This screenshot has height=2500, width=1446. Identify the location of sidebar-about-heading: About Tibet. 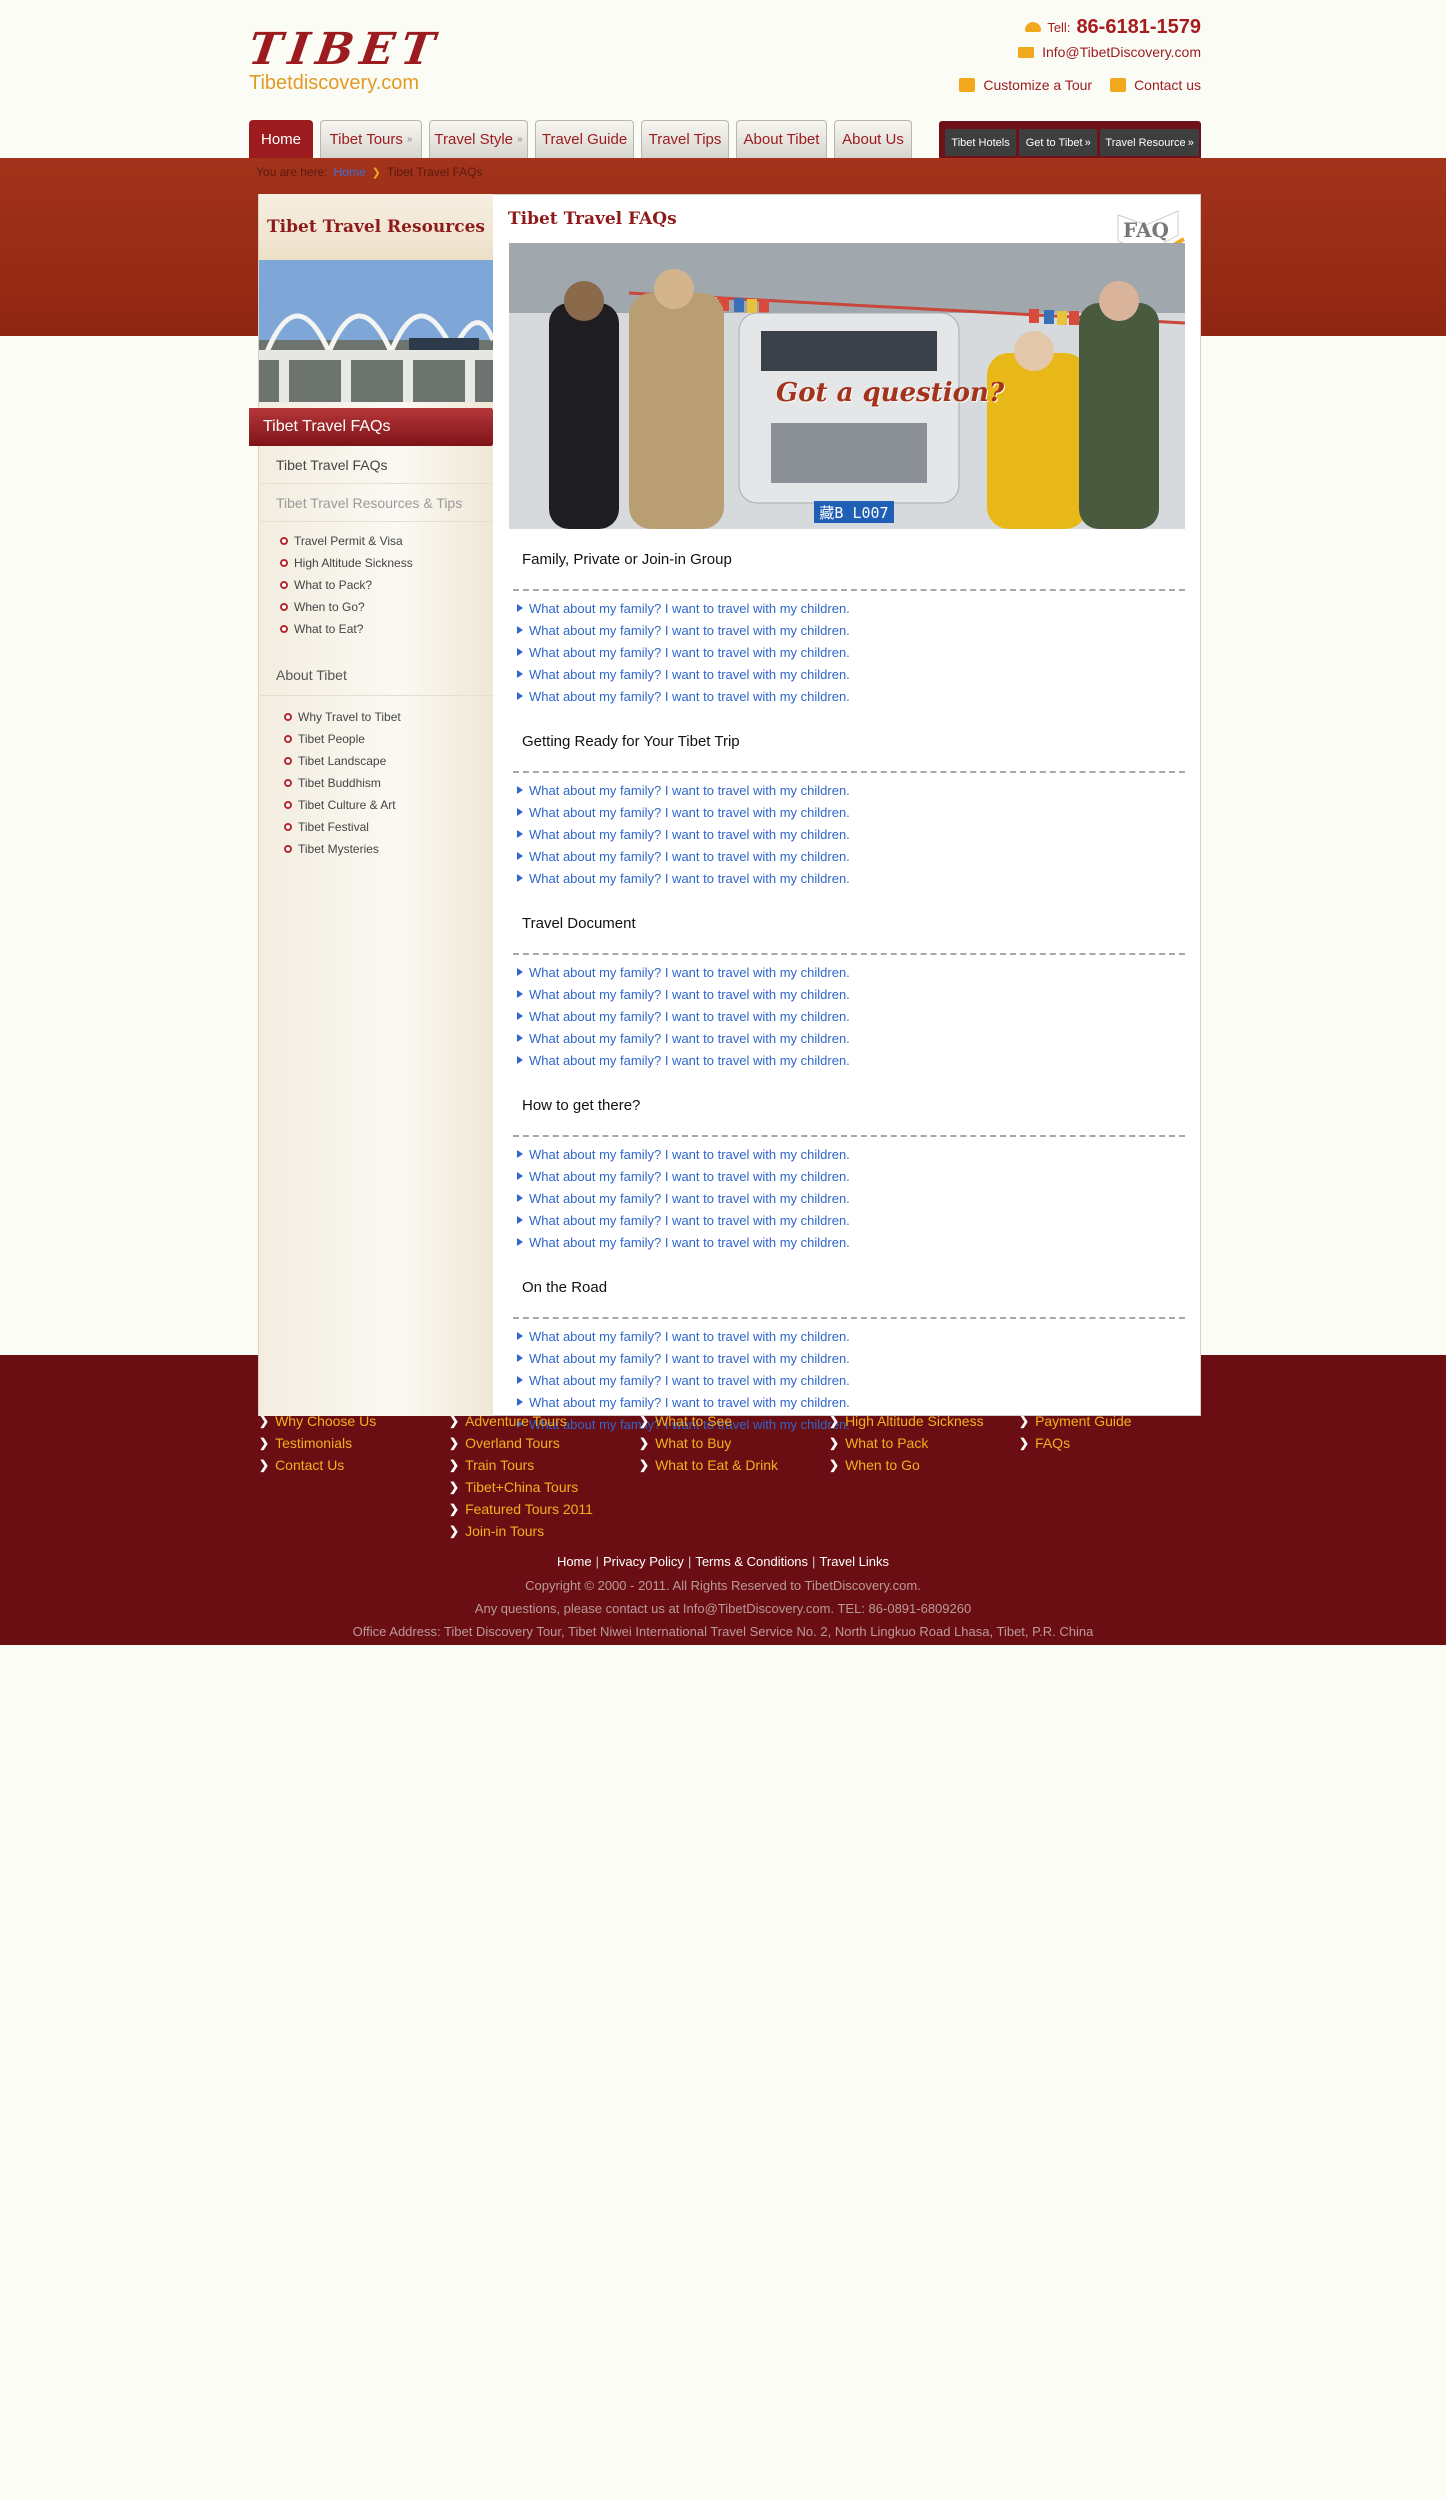
(375, 675).